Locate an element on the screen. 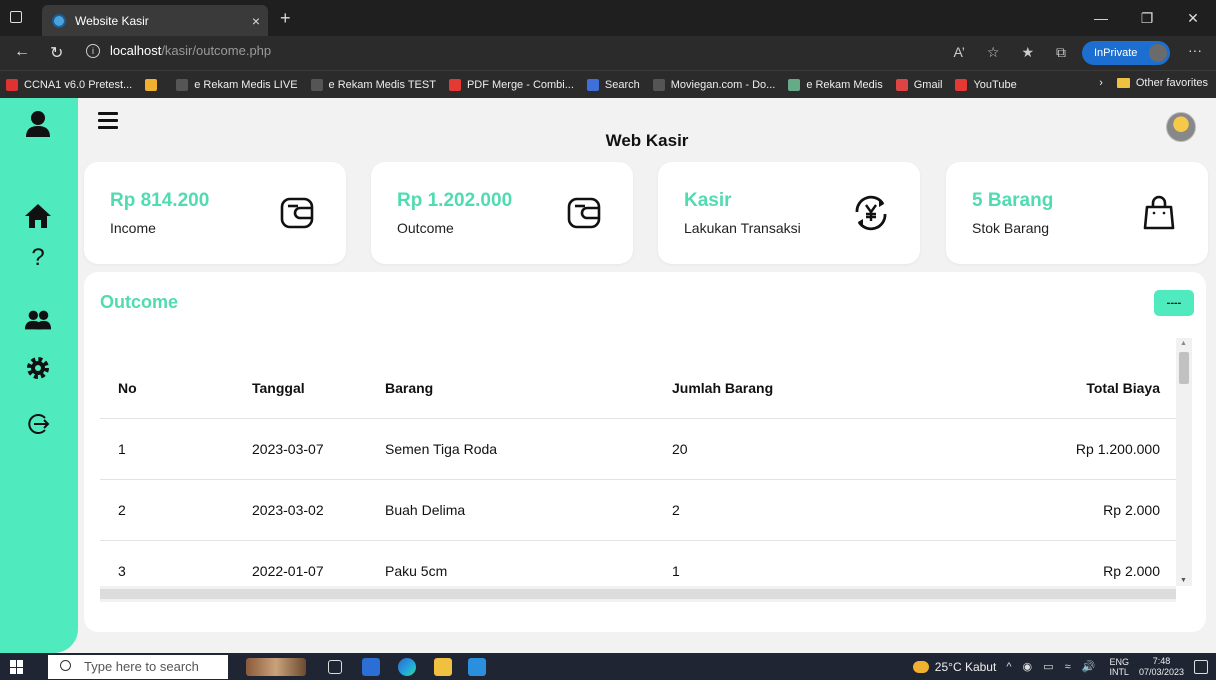 The height and width of the screenshot is (680, 1216). stok-label: Stok Barang is located at coordinates (1011, 228).